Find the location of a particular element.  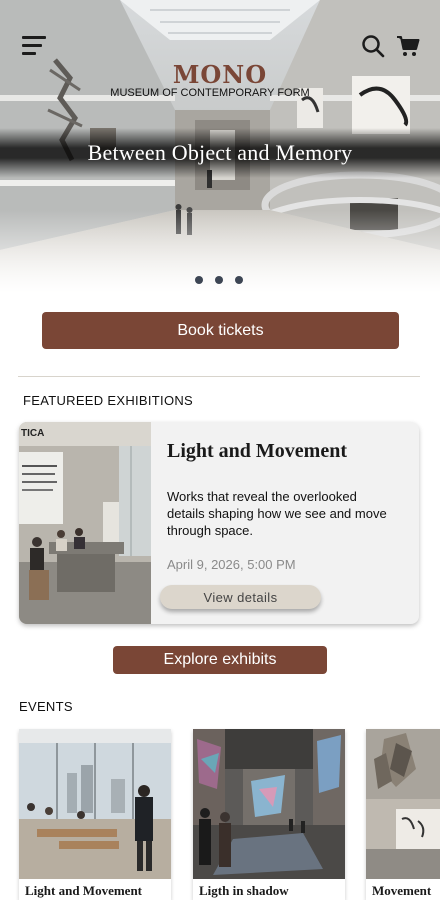

event-card: Light and Movement is located at coordinates (95, 814).